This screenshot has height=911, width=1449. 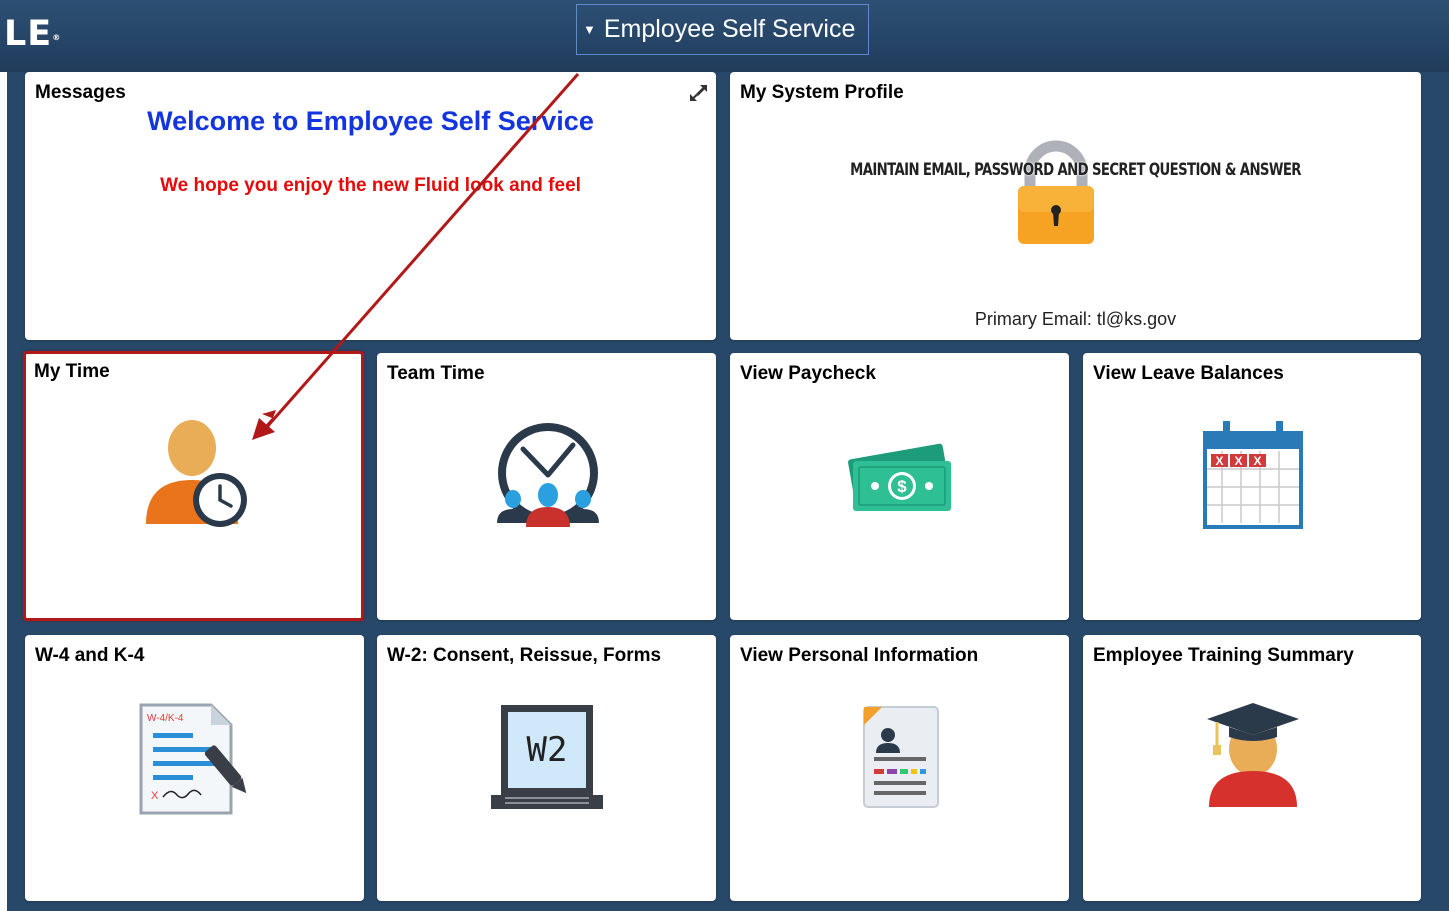 I want to click on graduate-icon, so click(x=1253, y=755).